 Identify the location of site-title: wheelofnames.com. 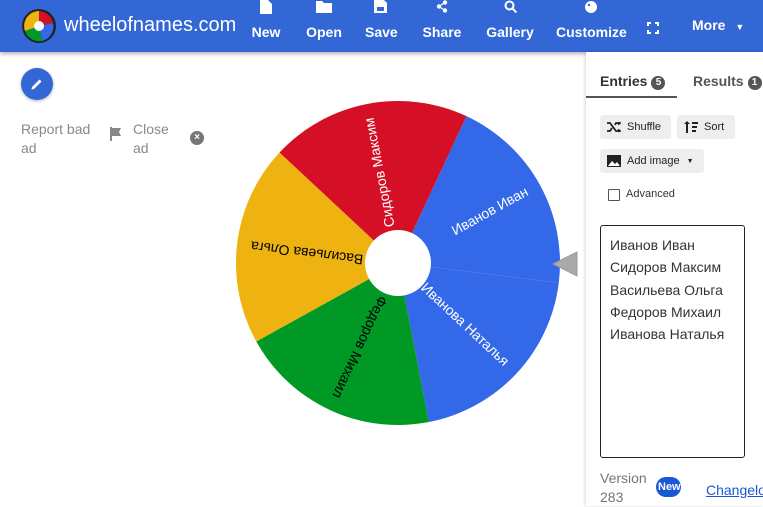
(150, 25).